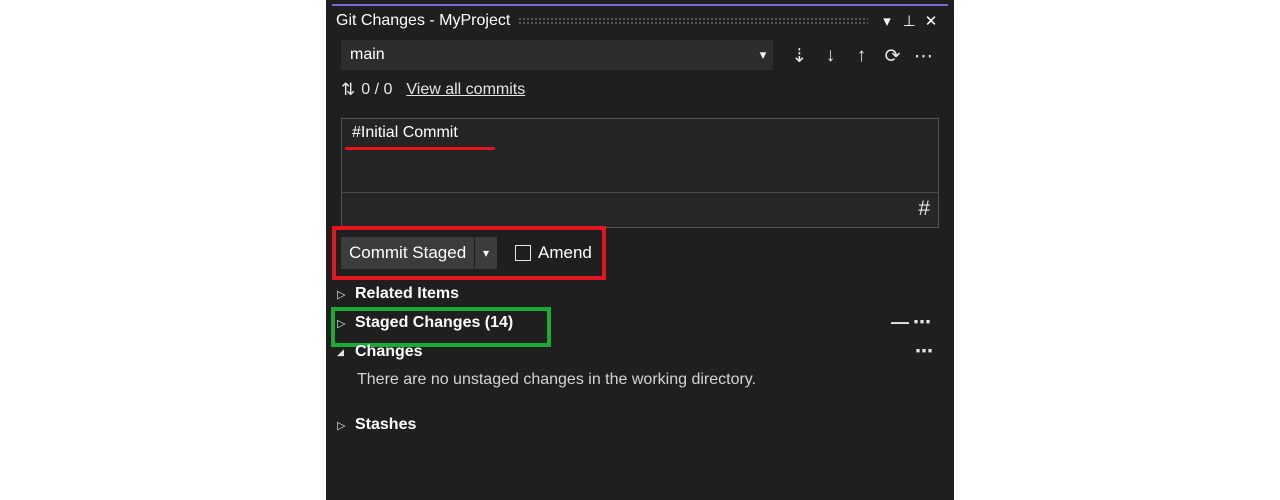 This screenshot has width=1280, height=500. What do you see at coordinates (887, 21) in the screenshot?
I see `dropdown-icon: ▾` at bounding box center [887, 21].